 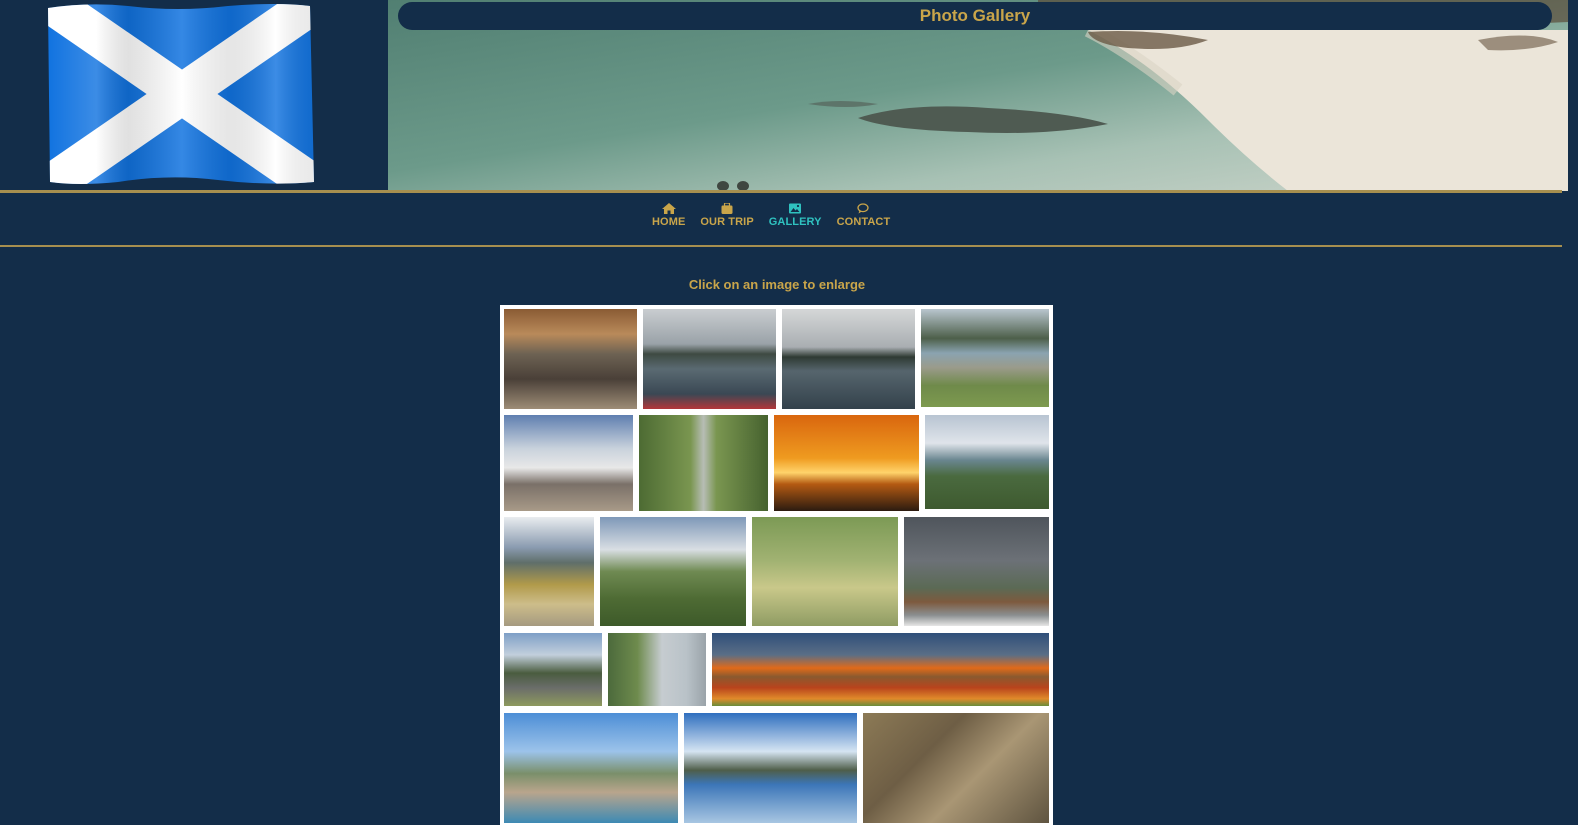 I want to click on nav-gallery-label: GALLERY, so click(x=795, y=222).